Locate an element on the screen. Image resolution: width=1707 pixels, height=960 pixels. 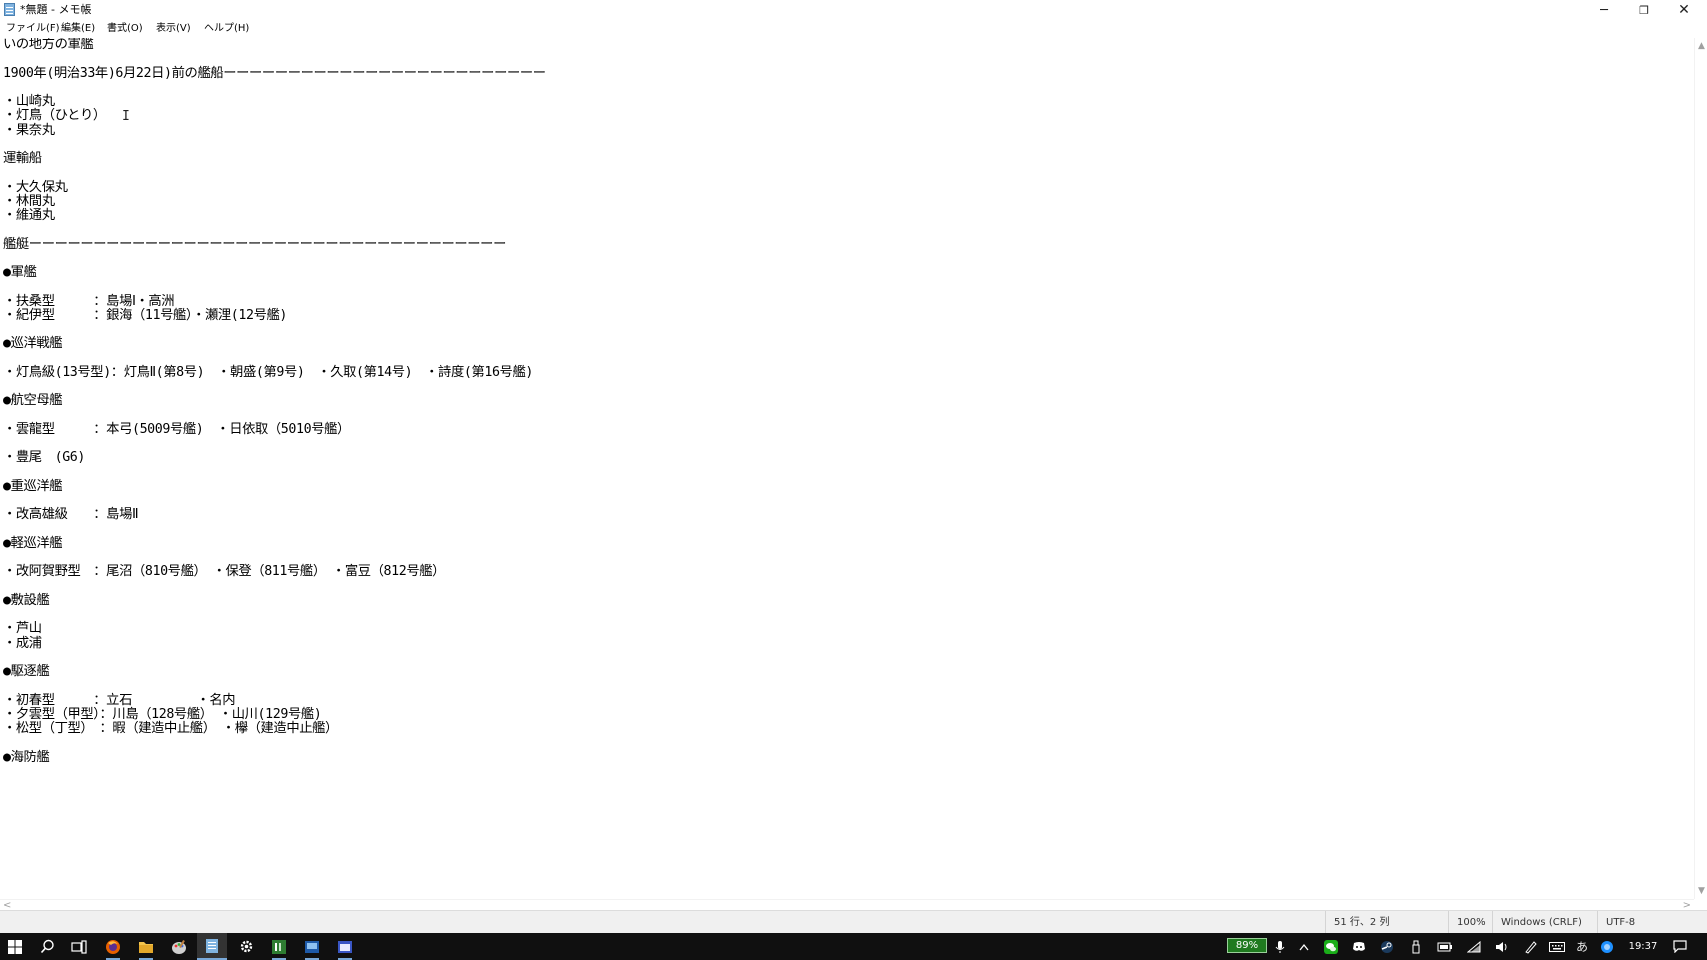
notepad-taskbar-icon is located at coordinates (212, 946).